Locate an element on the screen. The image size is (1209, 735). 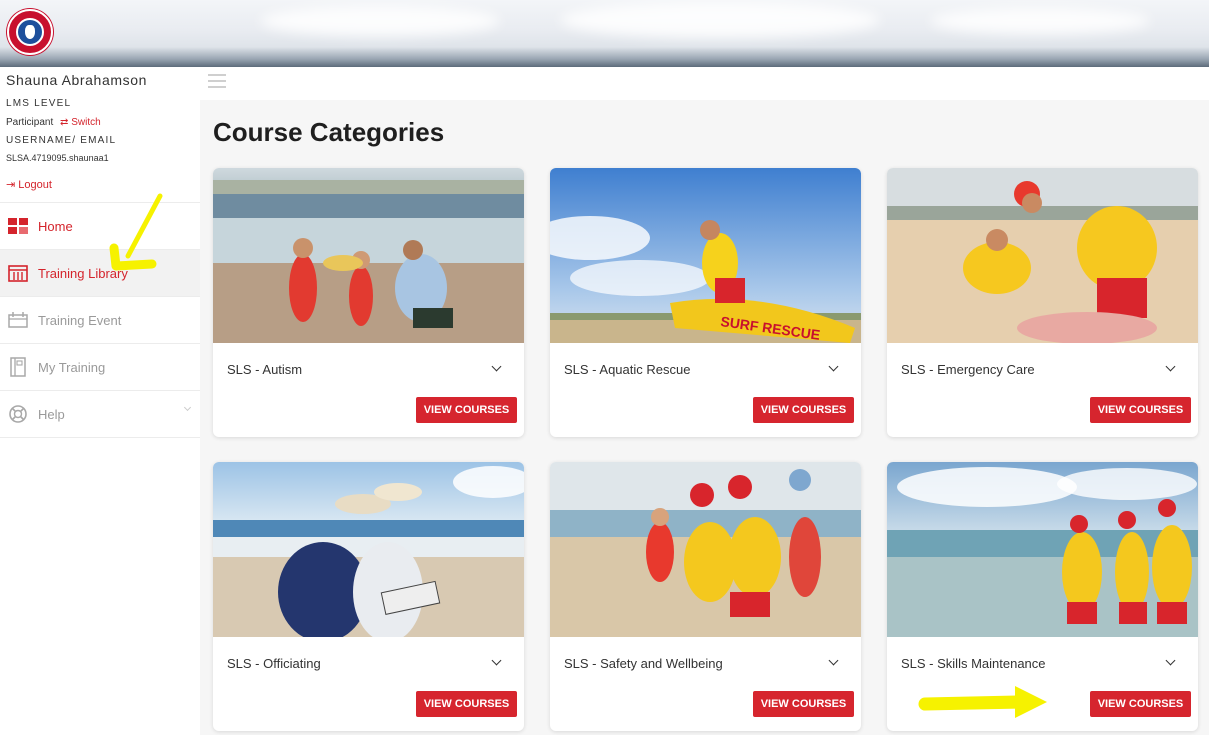
sidebar-item-training-library: Training Library is located at coordinates (100, 273).